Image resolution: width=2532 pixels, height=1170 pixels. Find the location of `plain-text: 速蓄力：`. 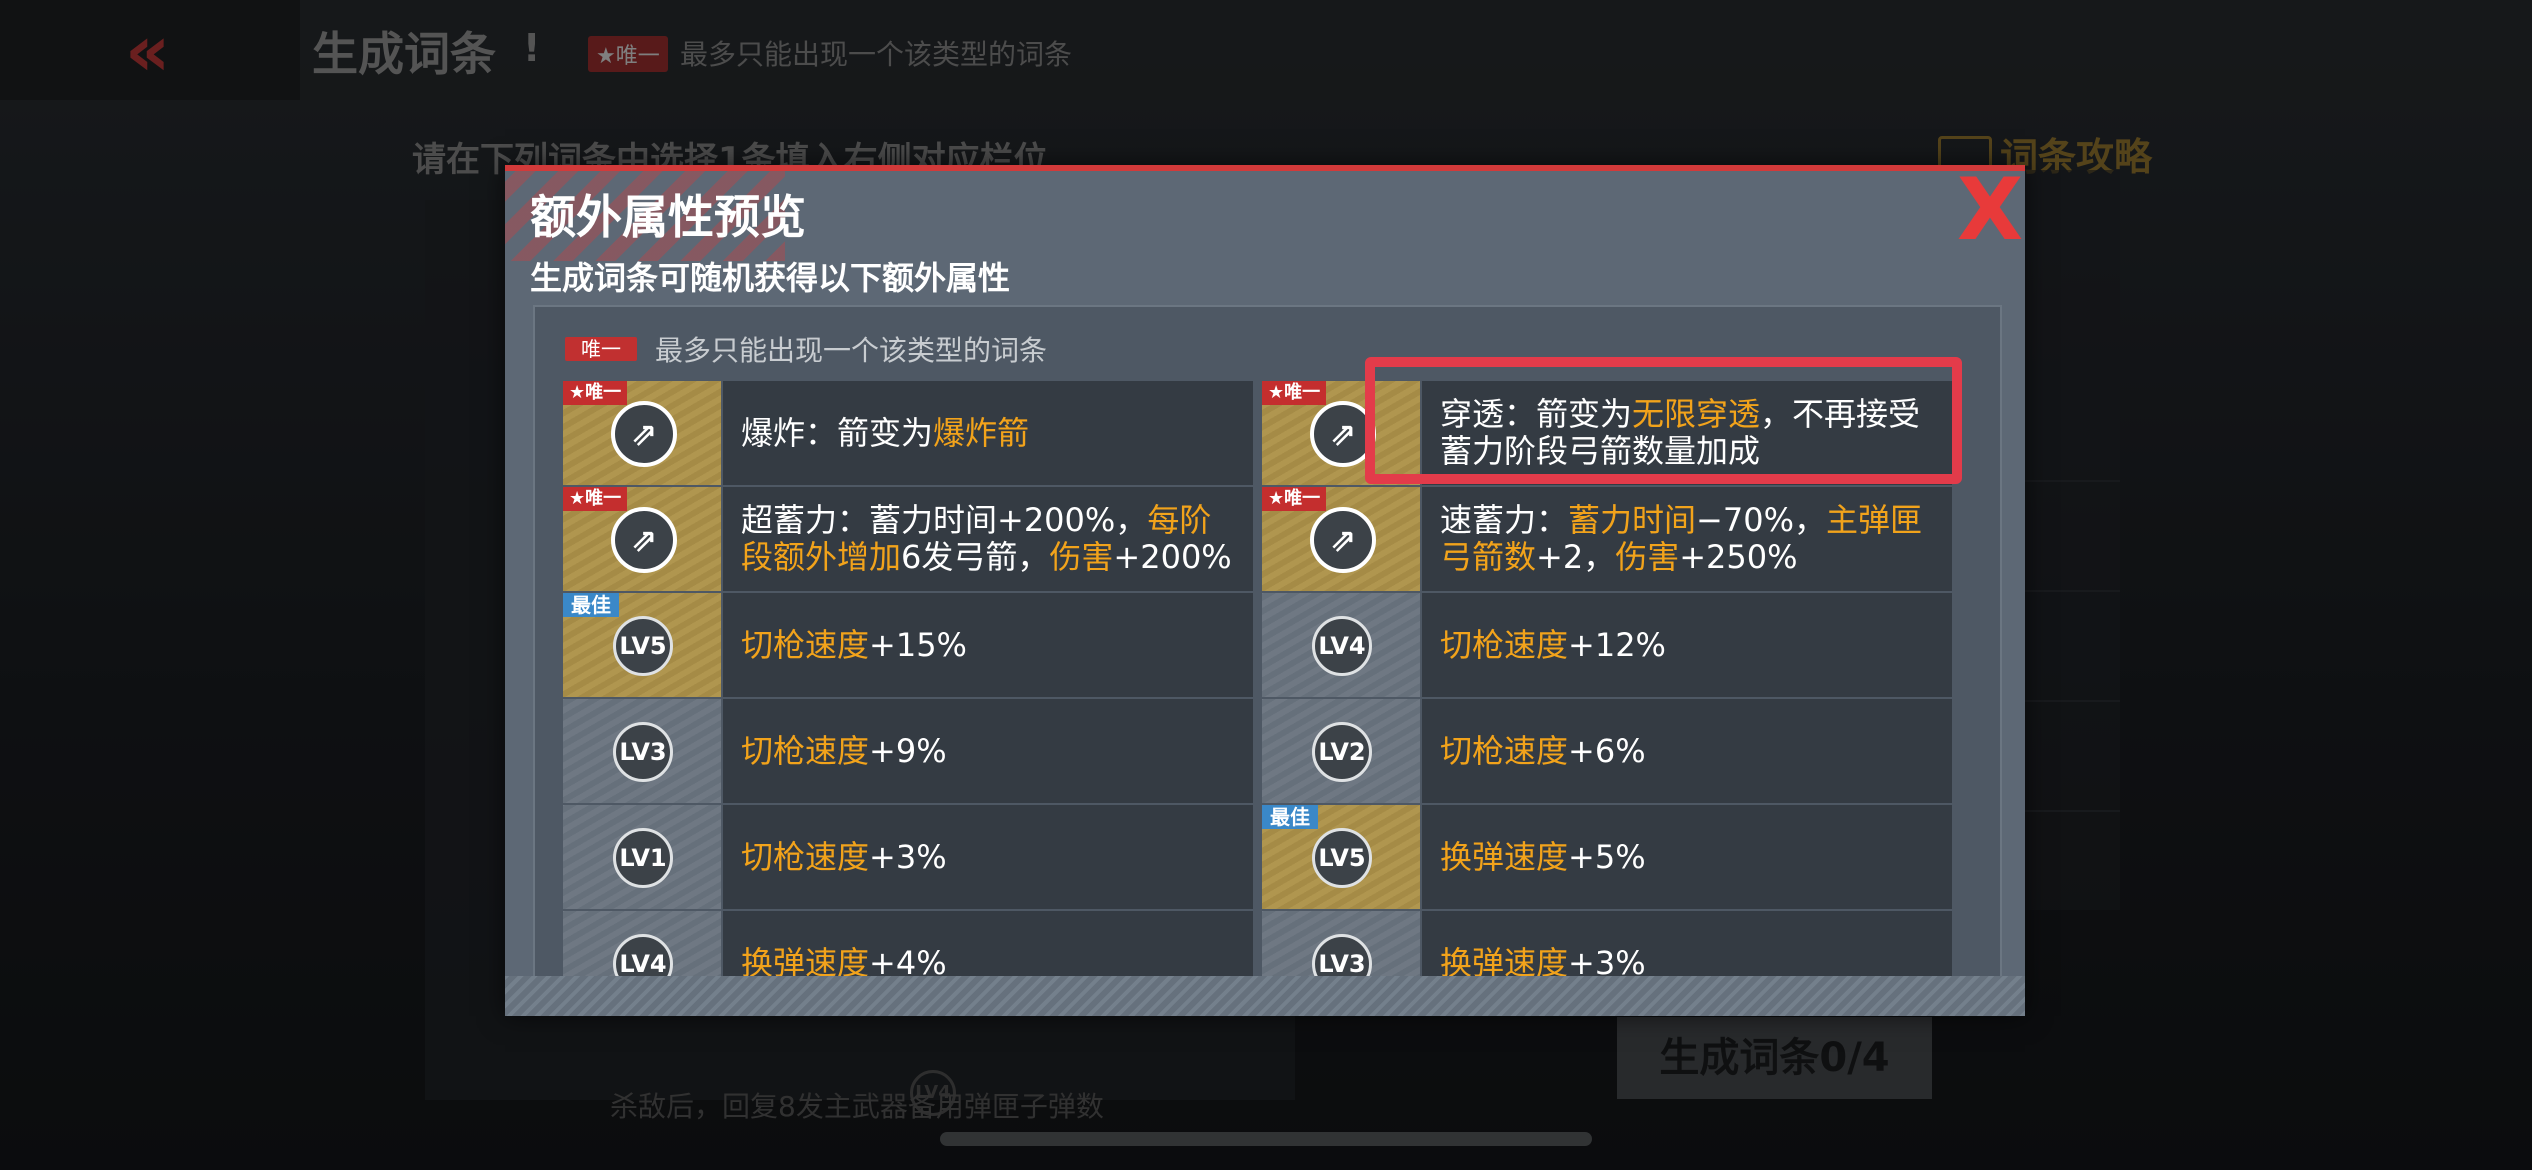

plain-text: 速蓄力： is located at coordinates (1504, 520).